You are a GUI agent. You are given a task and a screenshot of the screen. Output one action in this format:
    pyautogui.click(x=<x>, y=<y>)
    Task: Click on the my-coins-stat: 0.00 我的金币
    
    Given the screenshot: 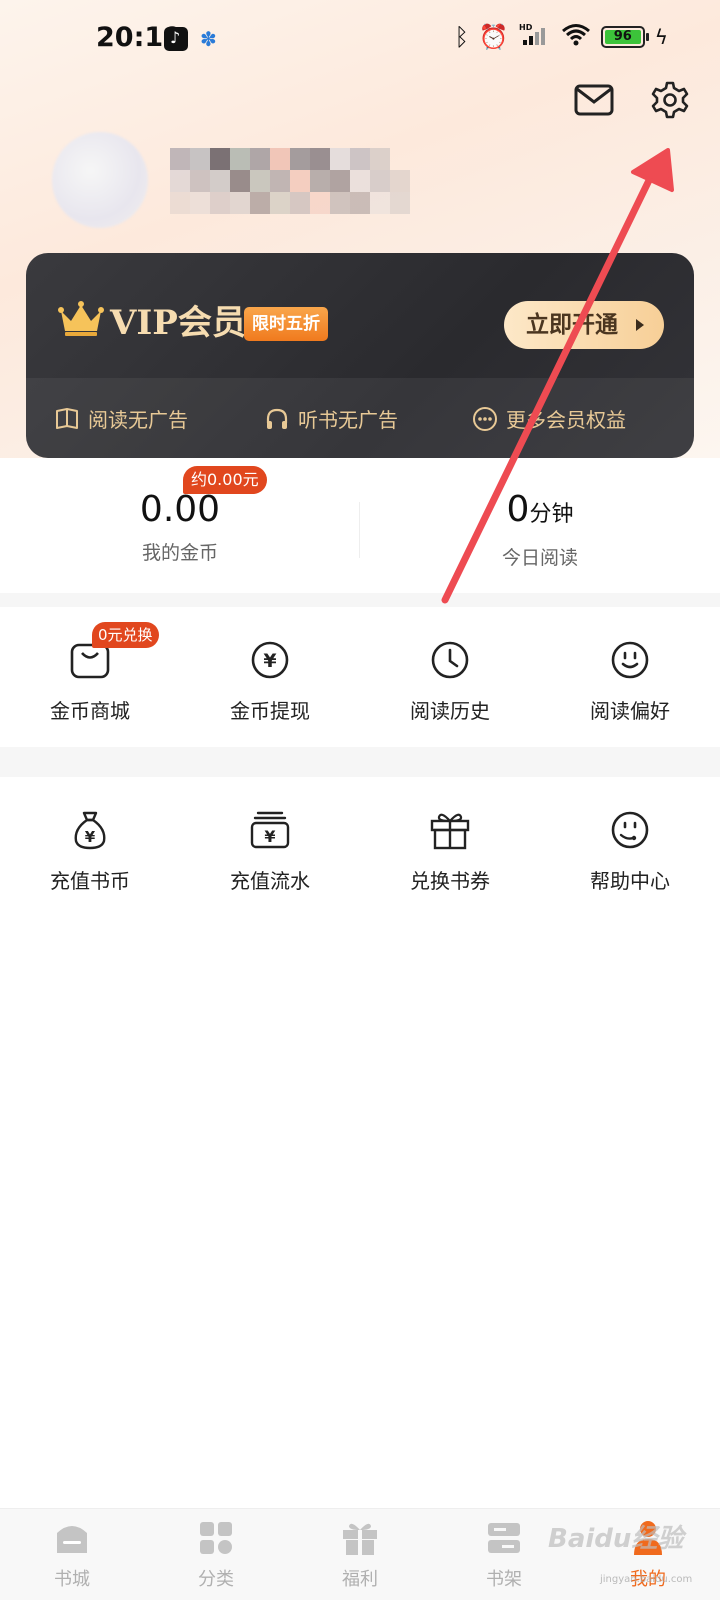 What is the action you would take?
    pyautogui.click(x=180, y=526)
    